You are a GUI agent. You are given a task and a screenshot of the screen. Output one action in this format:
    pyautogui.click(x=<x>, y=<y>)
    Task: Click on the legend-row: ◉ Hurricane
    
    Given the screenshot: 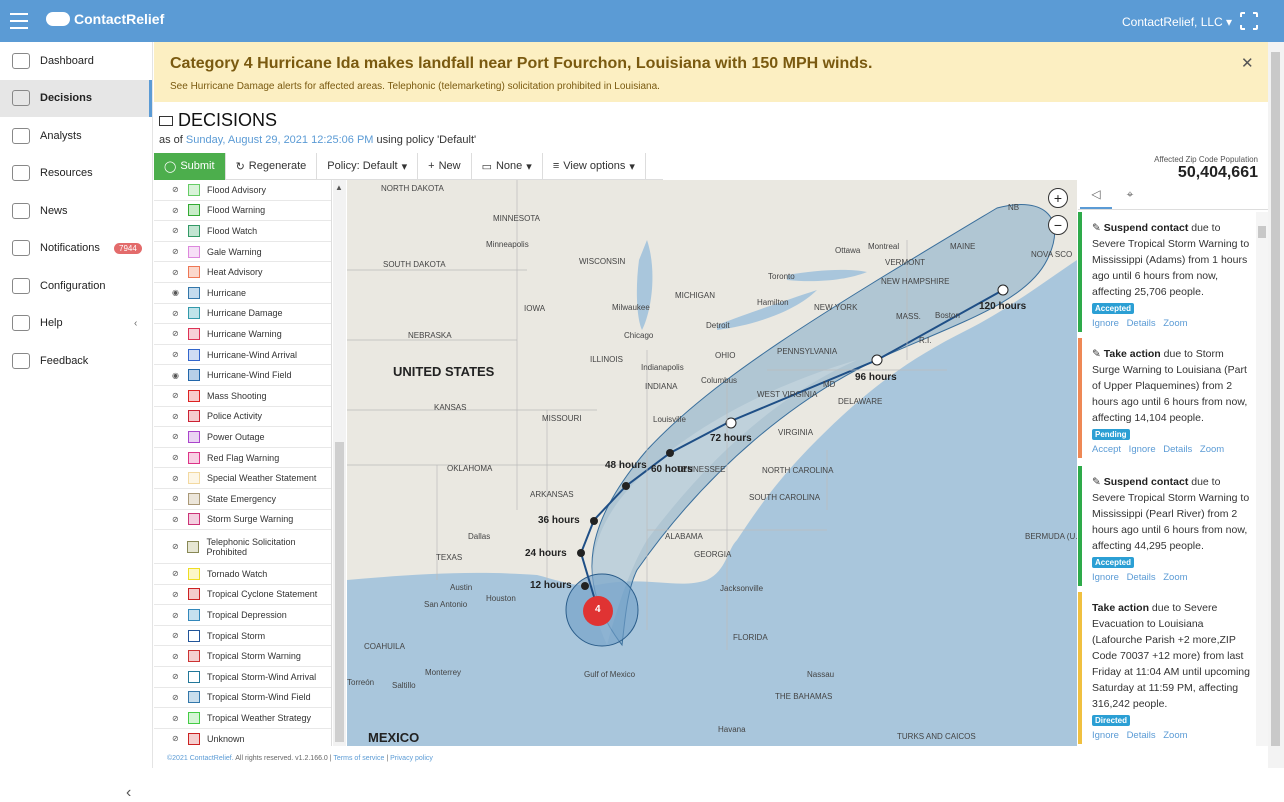 What is the action you would take?
    pyautogui.click(x=242, y=293)
    